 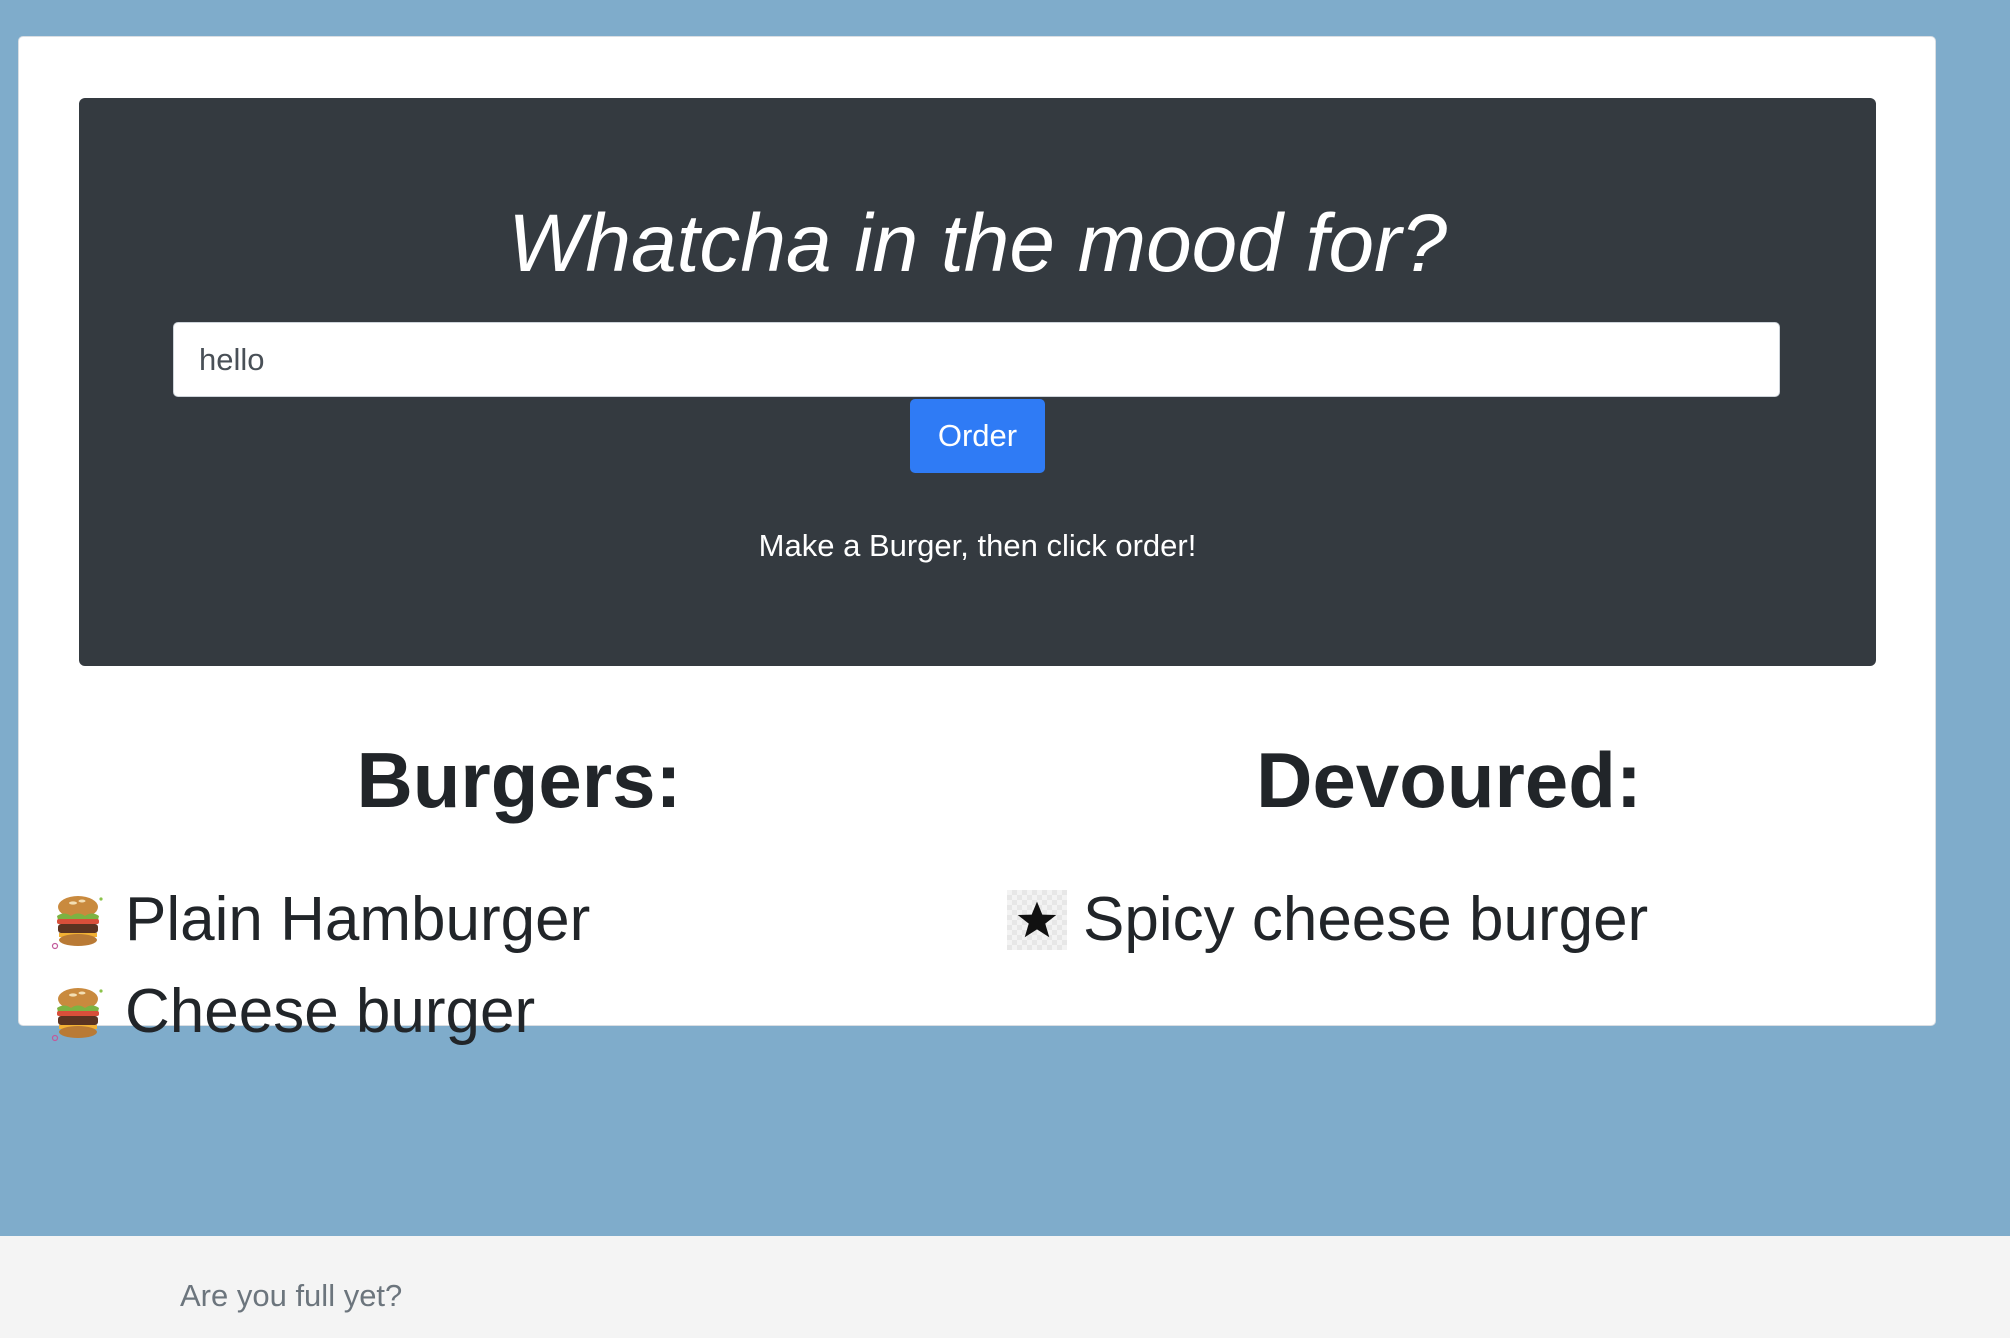 I want to click on footer-text: Are you full yet?, so click(x=291, y=1295).